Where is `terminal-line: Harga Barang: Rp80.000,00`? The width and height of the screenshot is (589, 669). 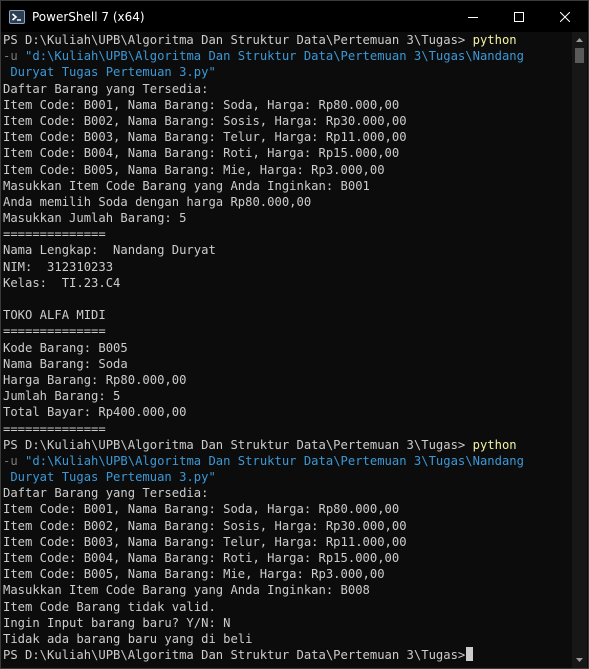 terminal-line: Harga Barang: Rp80.000,00 is located at coordinates (288, 380).